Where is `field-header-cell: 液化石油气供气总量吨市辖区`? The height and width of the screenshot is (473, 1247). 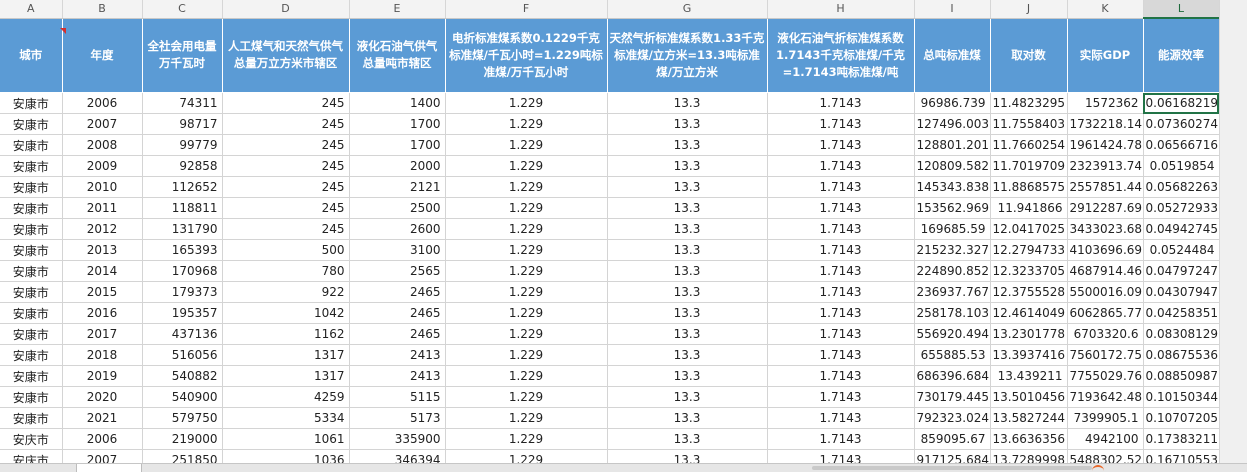
field-header-cell: 液化石油气供气总量吨市辖区 is located at coordinates (397, 55).